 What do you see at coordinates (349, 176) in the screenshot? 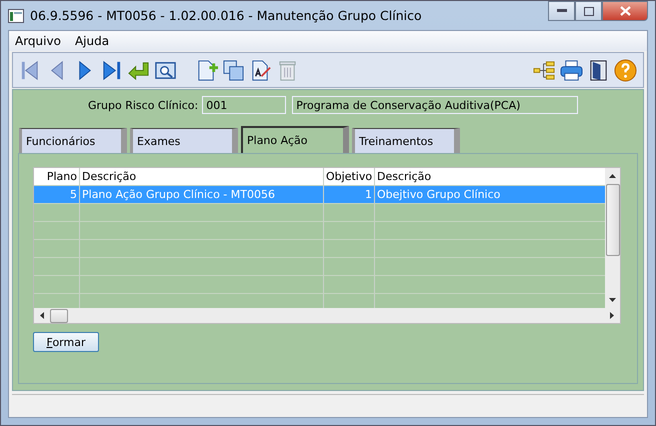
I see `column-header: Objetivo` at bounding box center [349, 176].